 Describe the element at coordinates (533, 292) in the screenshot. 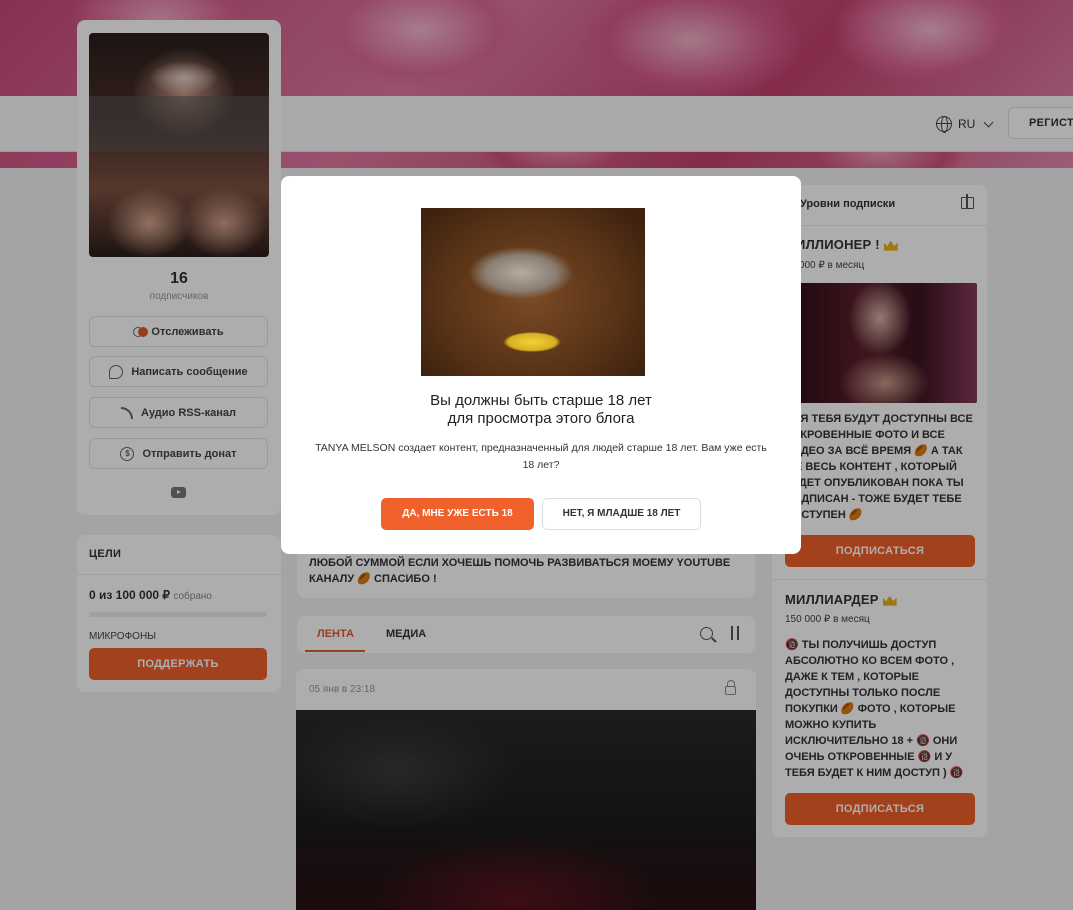

I see `modal-image` at that location.